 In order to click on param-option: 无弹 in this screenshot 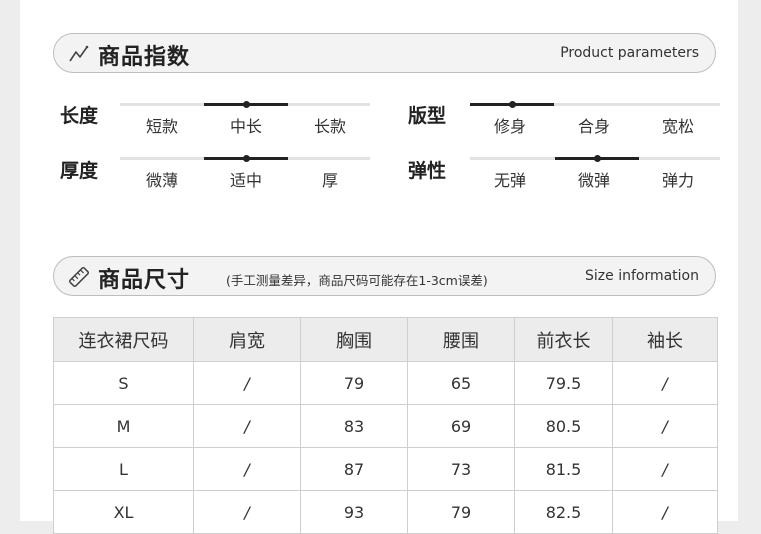, I will do `click(509, 180)`.